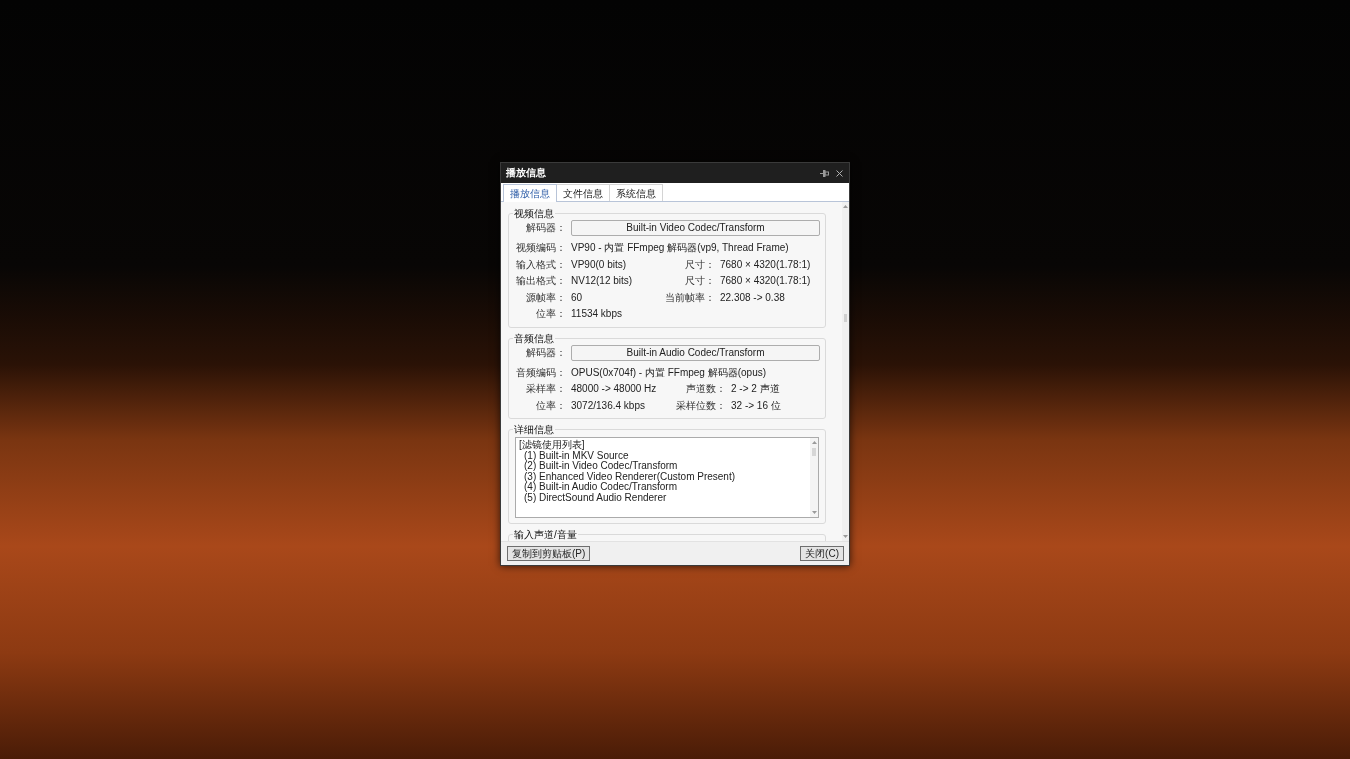  Describe the element at coordinates (540, 372) in the screenshot. I see `field-label: 音频编码：` at that location.